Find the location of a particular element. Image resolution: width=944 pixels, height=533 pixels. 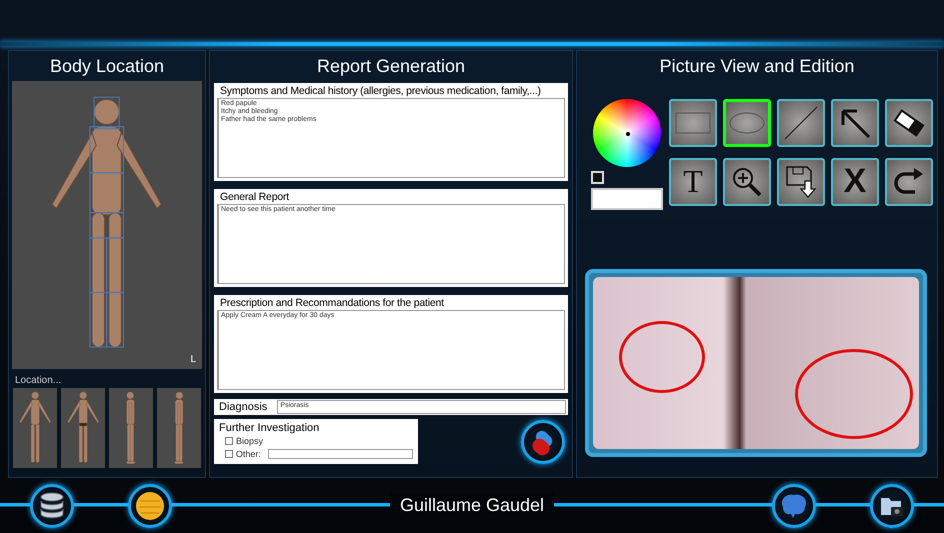

eraser-tool-button is located at coordinates (909, 123).